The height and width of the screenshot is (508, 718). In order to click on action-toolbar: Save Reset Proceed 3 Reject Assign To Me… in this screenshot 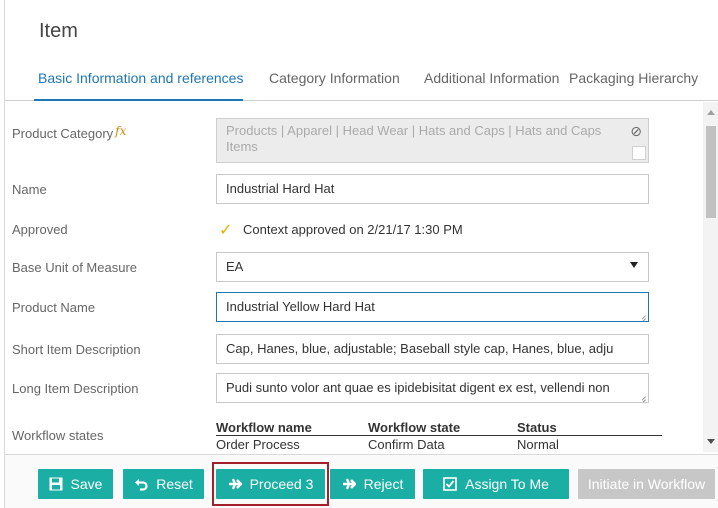, I will do `click(361, 481)`.